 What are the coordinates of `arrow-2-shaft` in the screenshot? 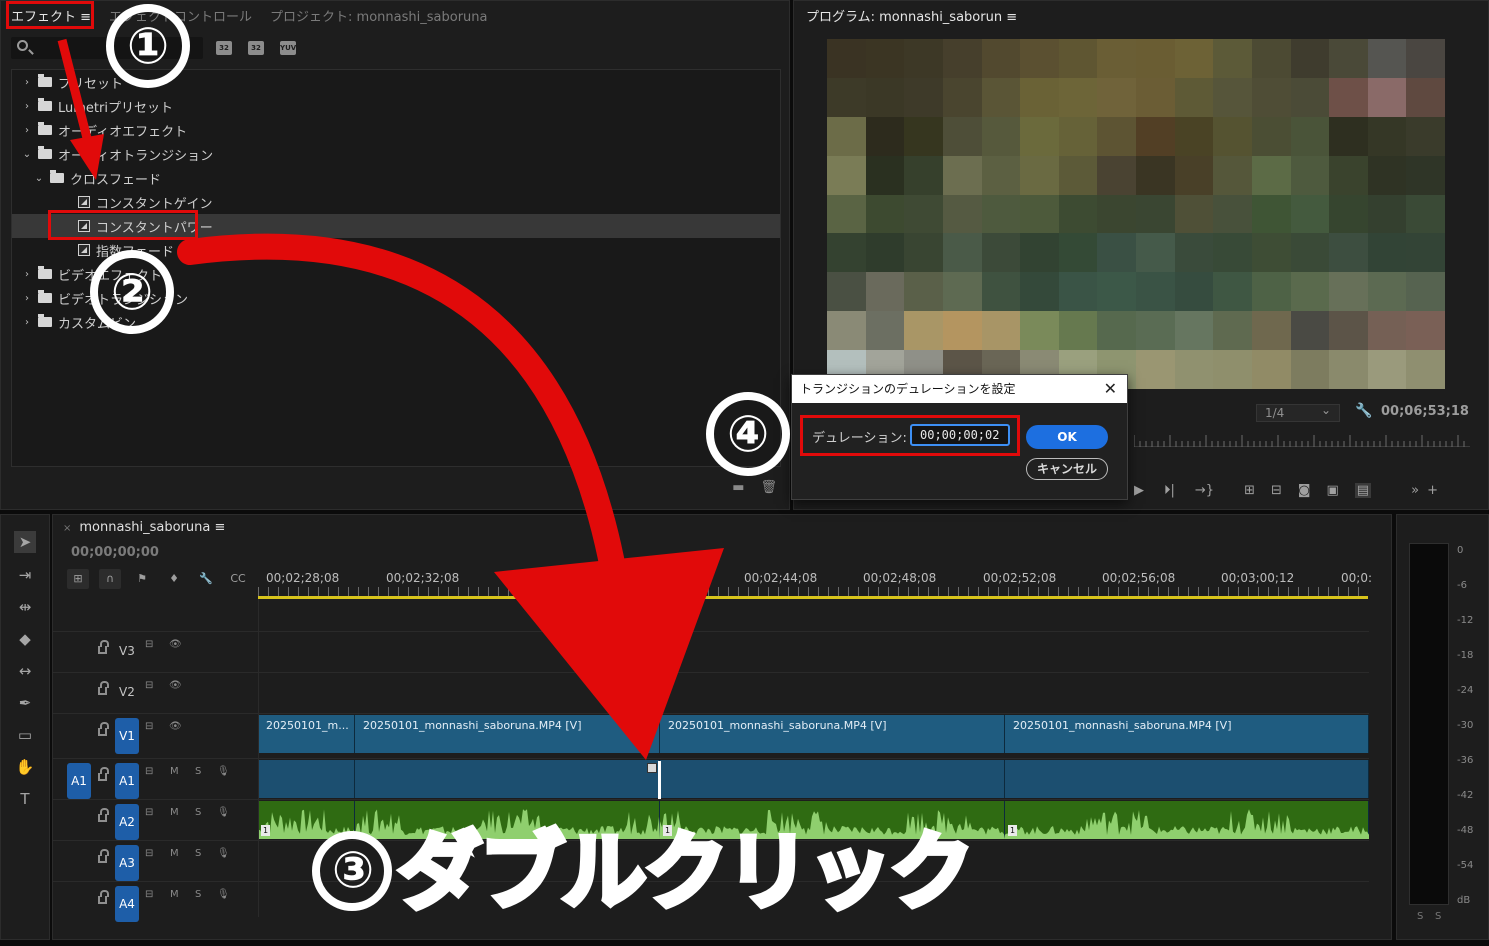 It's located at (405, 428).